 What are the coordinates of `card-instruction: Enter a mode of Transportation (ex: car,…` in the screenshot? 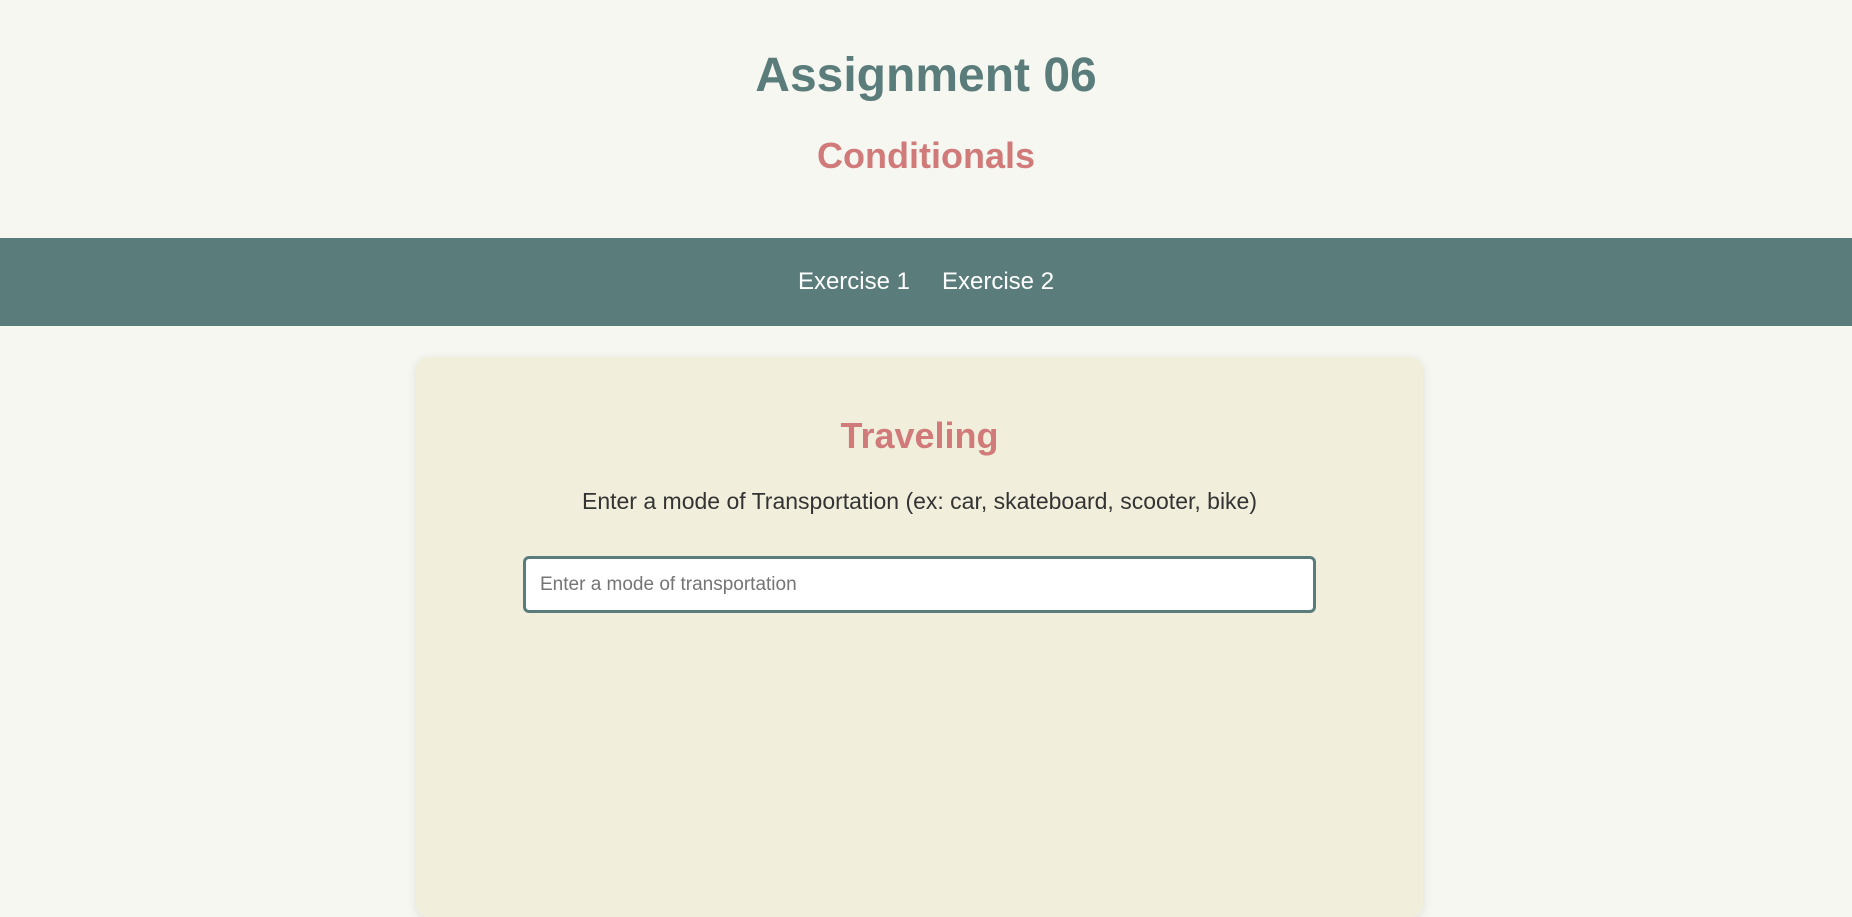 It's located at (919, 501).